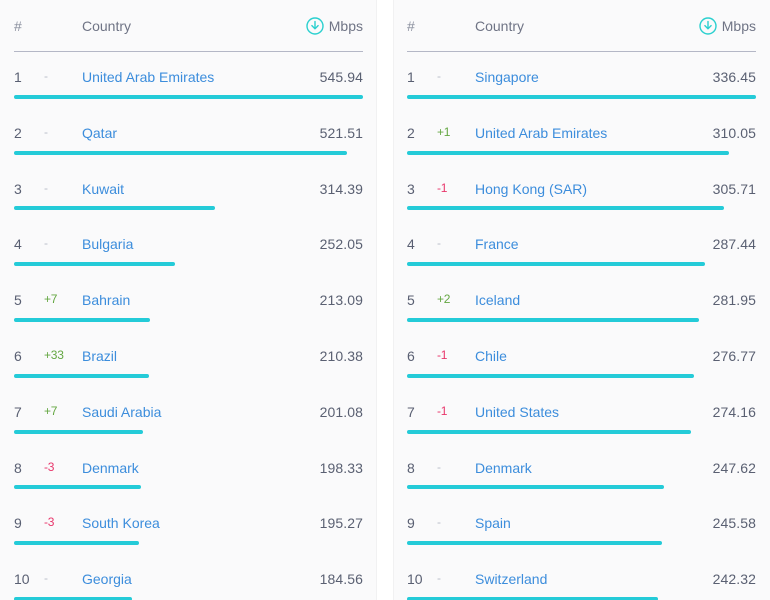 This screenshot has width=770, height=600. What do you see at coordinates (569, 412) in the screenshot?
I see `row-country-link: United States` at bounding box center [569, 412].